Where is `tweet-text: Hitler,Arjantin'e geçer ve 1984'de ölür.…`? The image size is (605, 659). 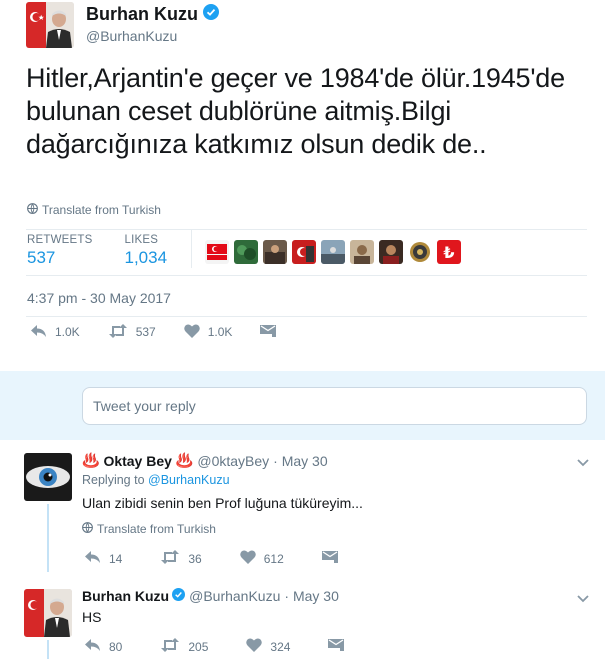
tweet-text: Hitler,Arjantin'e geçer ve 1984'de ölür.… is located at coordinates (295, 111).